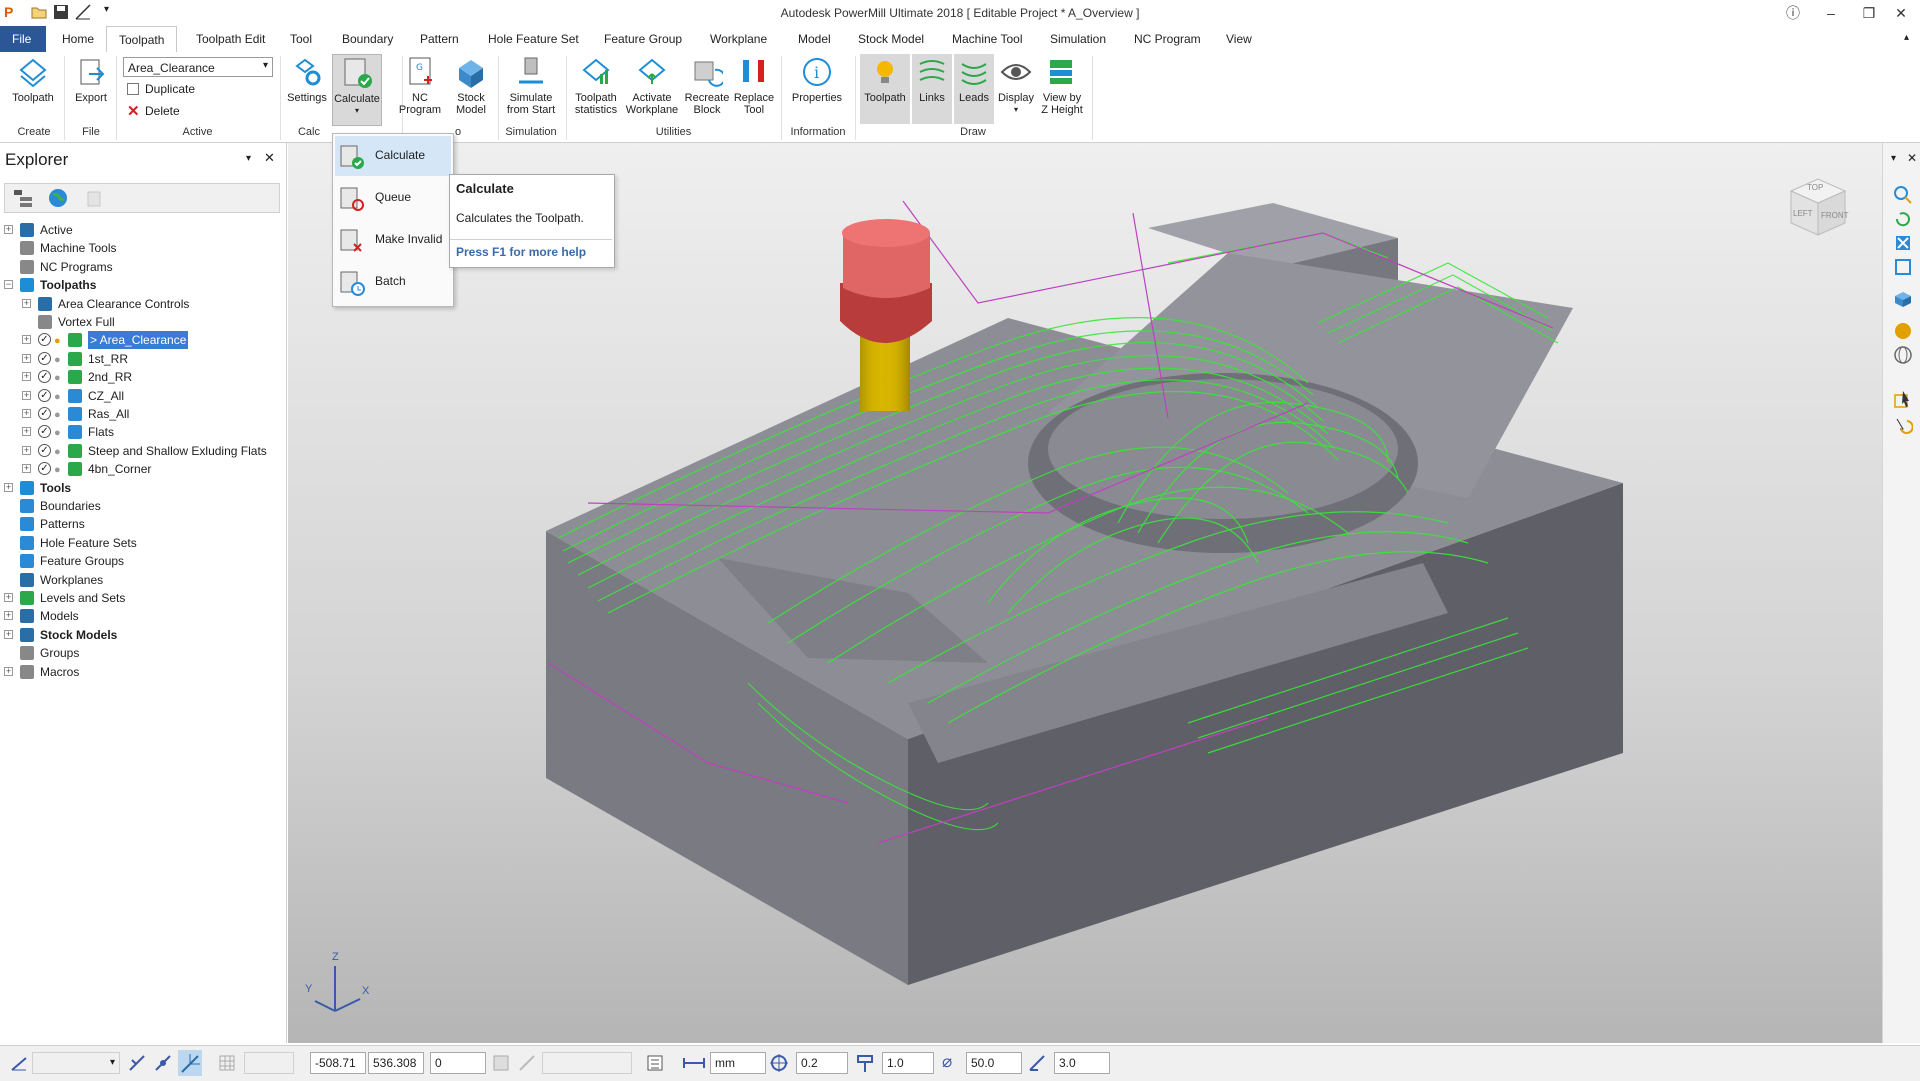 This screenshot has height=1081, width=1920. Describe the element at coordinates (932, 89) in the screenshot. I see `draw-links-toggle: Links` at that location.